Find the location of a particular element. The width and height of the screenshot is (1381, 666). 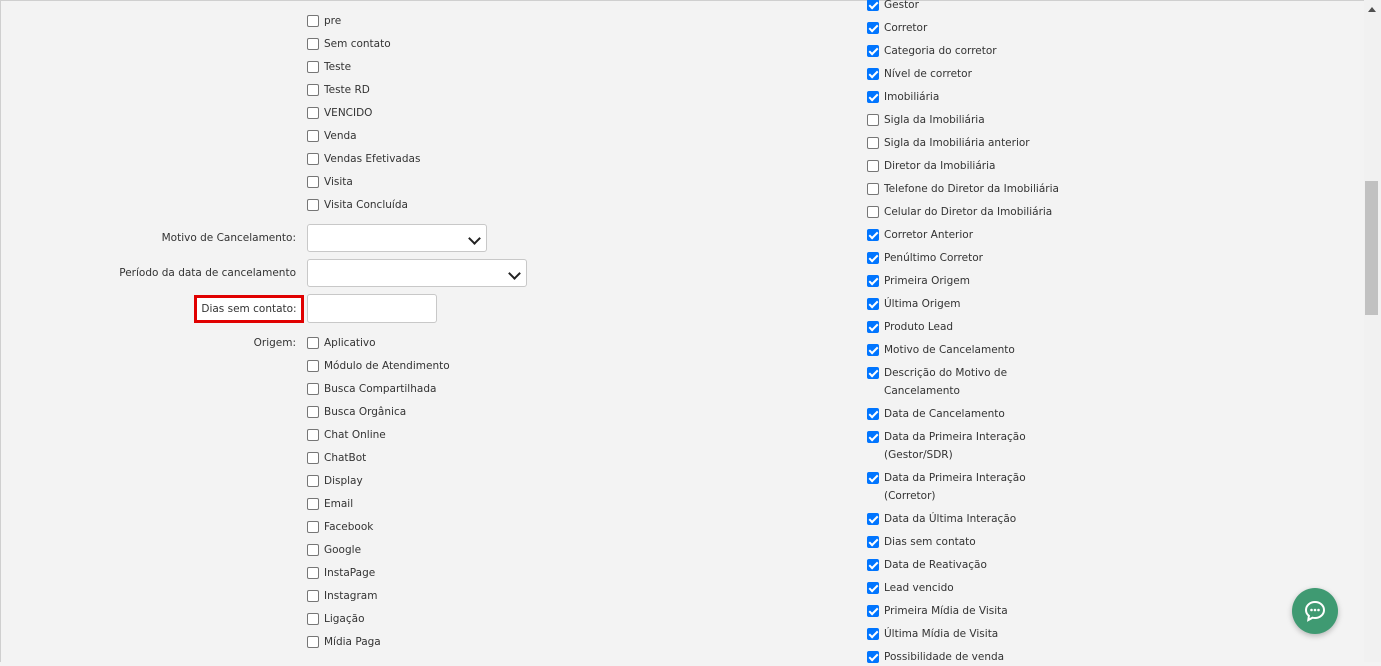

vertical-scrollbar is located at coordinates (1372, 331).